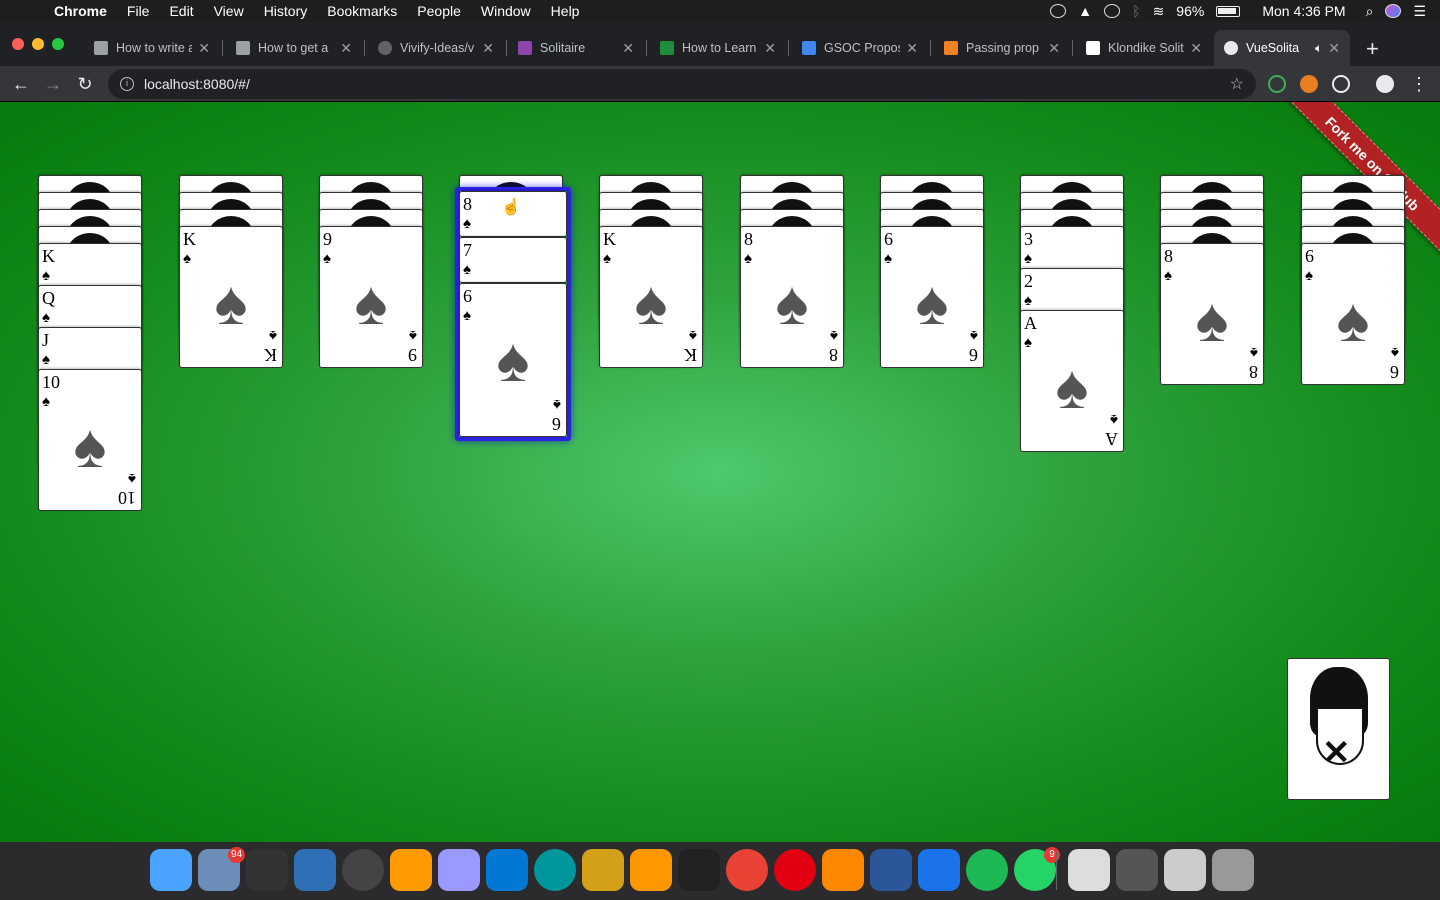 Image resolution: width=1440 pixels, height=900 pixels. What do you see at coordinates (467, 204) in the screenshot?
I see `card-rank: 8` at bounding box center [467, 204].